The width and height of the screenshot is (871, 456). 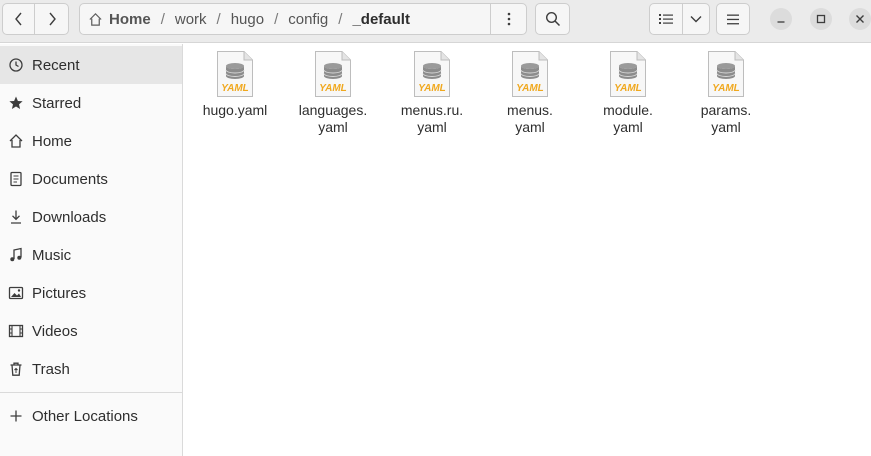 I want to click on sidebar-item-recent: Recent, so click(x=91, y=65).